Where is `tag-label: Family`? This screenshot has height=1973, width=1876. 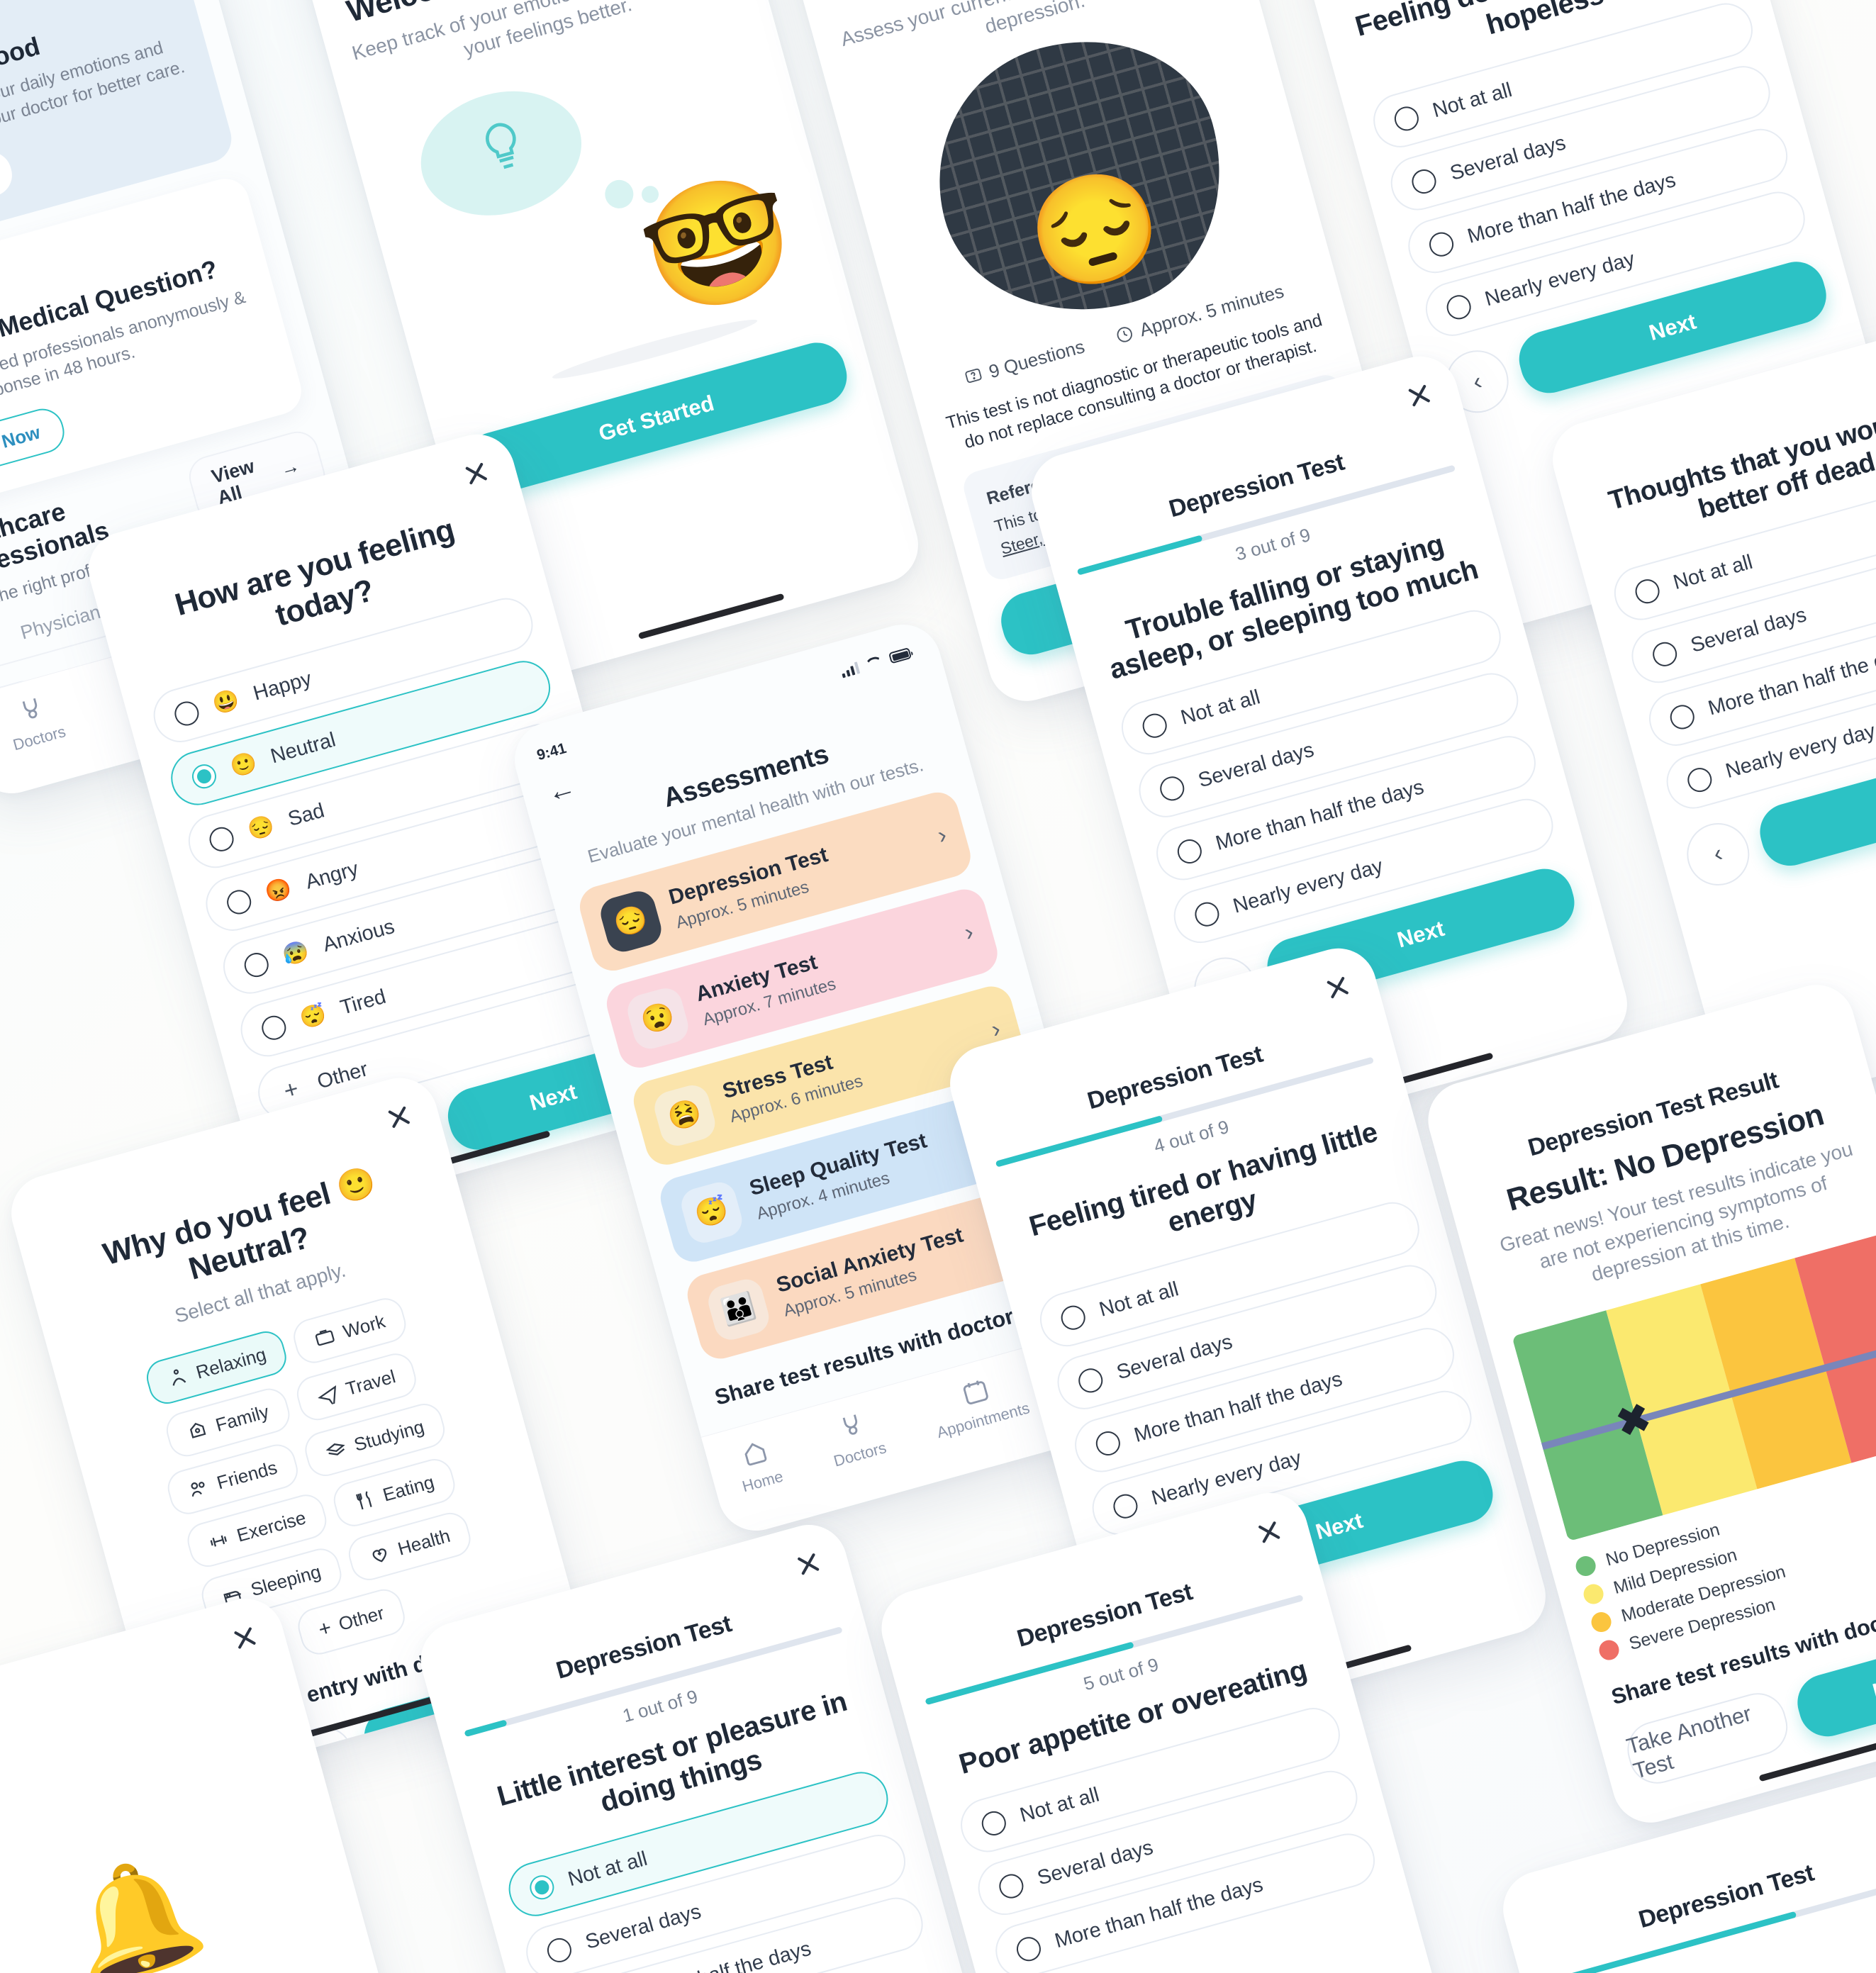
tag-label: Family is located at coordinates (242, 1418).